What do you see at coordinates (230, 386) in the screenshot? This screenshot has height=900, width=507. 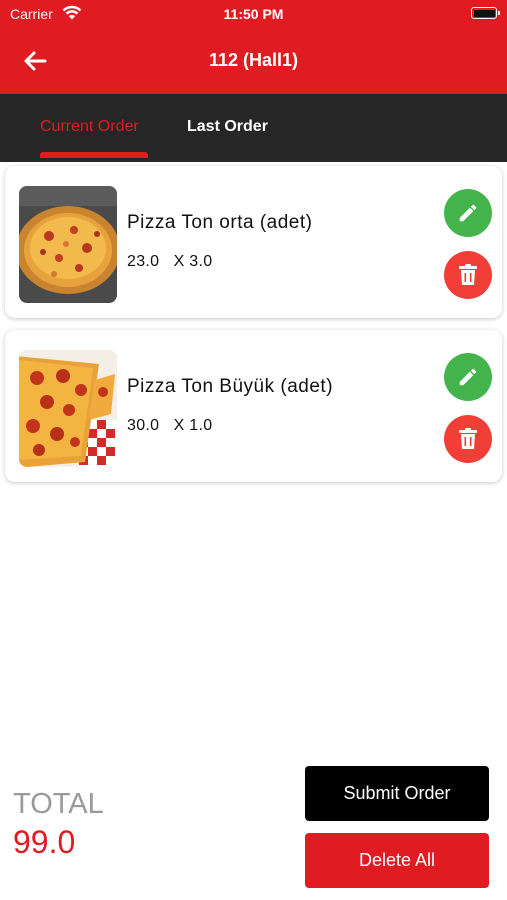 I see `item-name: Pizza Ton Büyük (adet)` at bounding box center [230, 386].